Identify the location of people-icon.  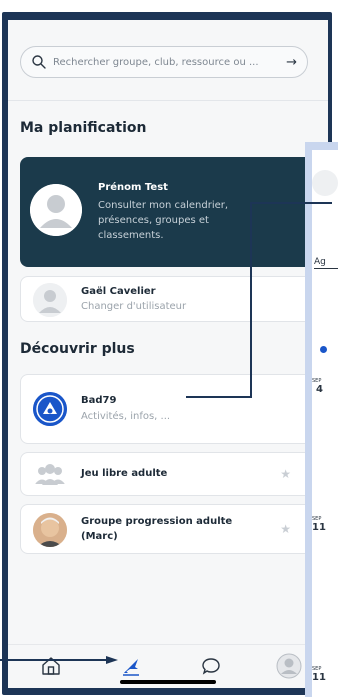
(50, 474).